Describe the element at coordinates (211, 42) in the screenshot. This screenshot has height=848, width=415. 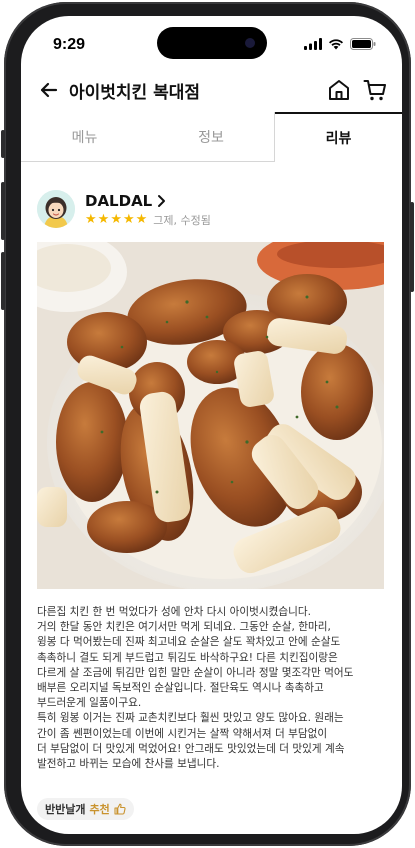
I see `status-bar: 9:29` at that location.